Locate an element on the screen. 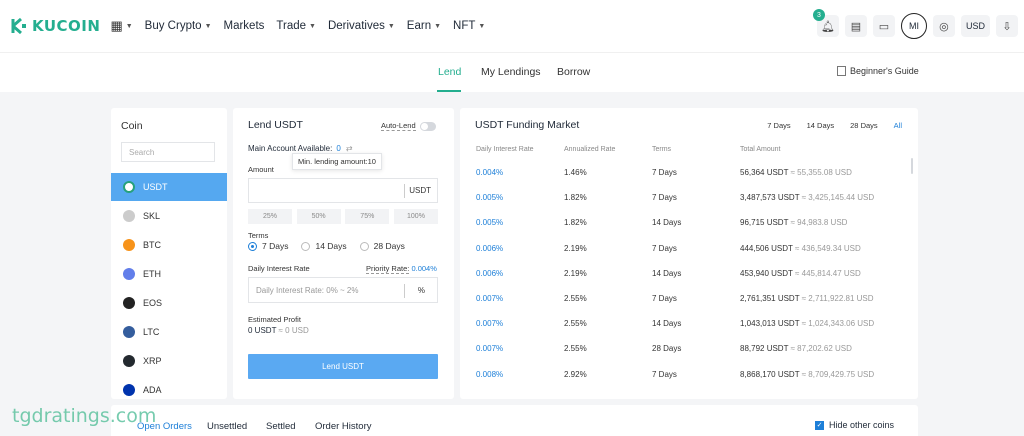 This screenshot has width=1024, height=436. filter-28-days: 28 Days is located at coordinates (864, 125).